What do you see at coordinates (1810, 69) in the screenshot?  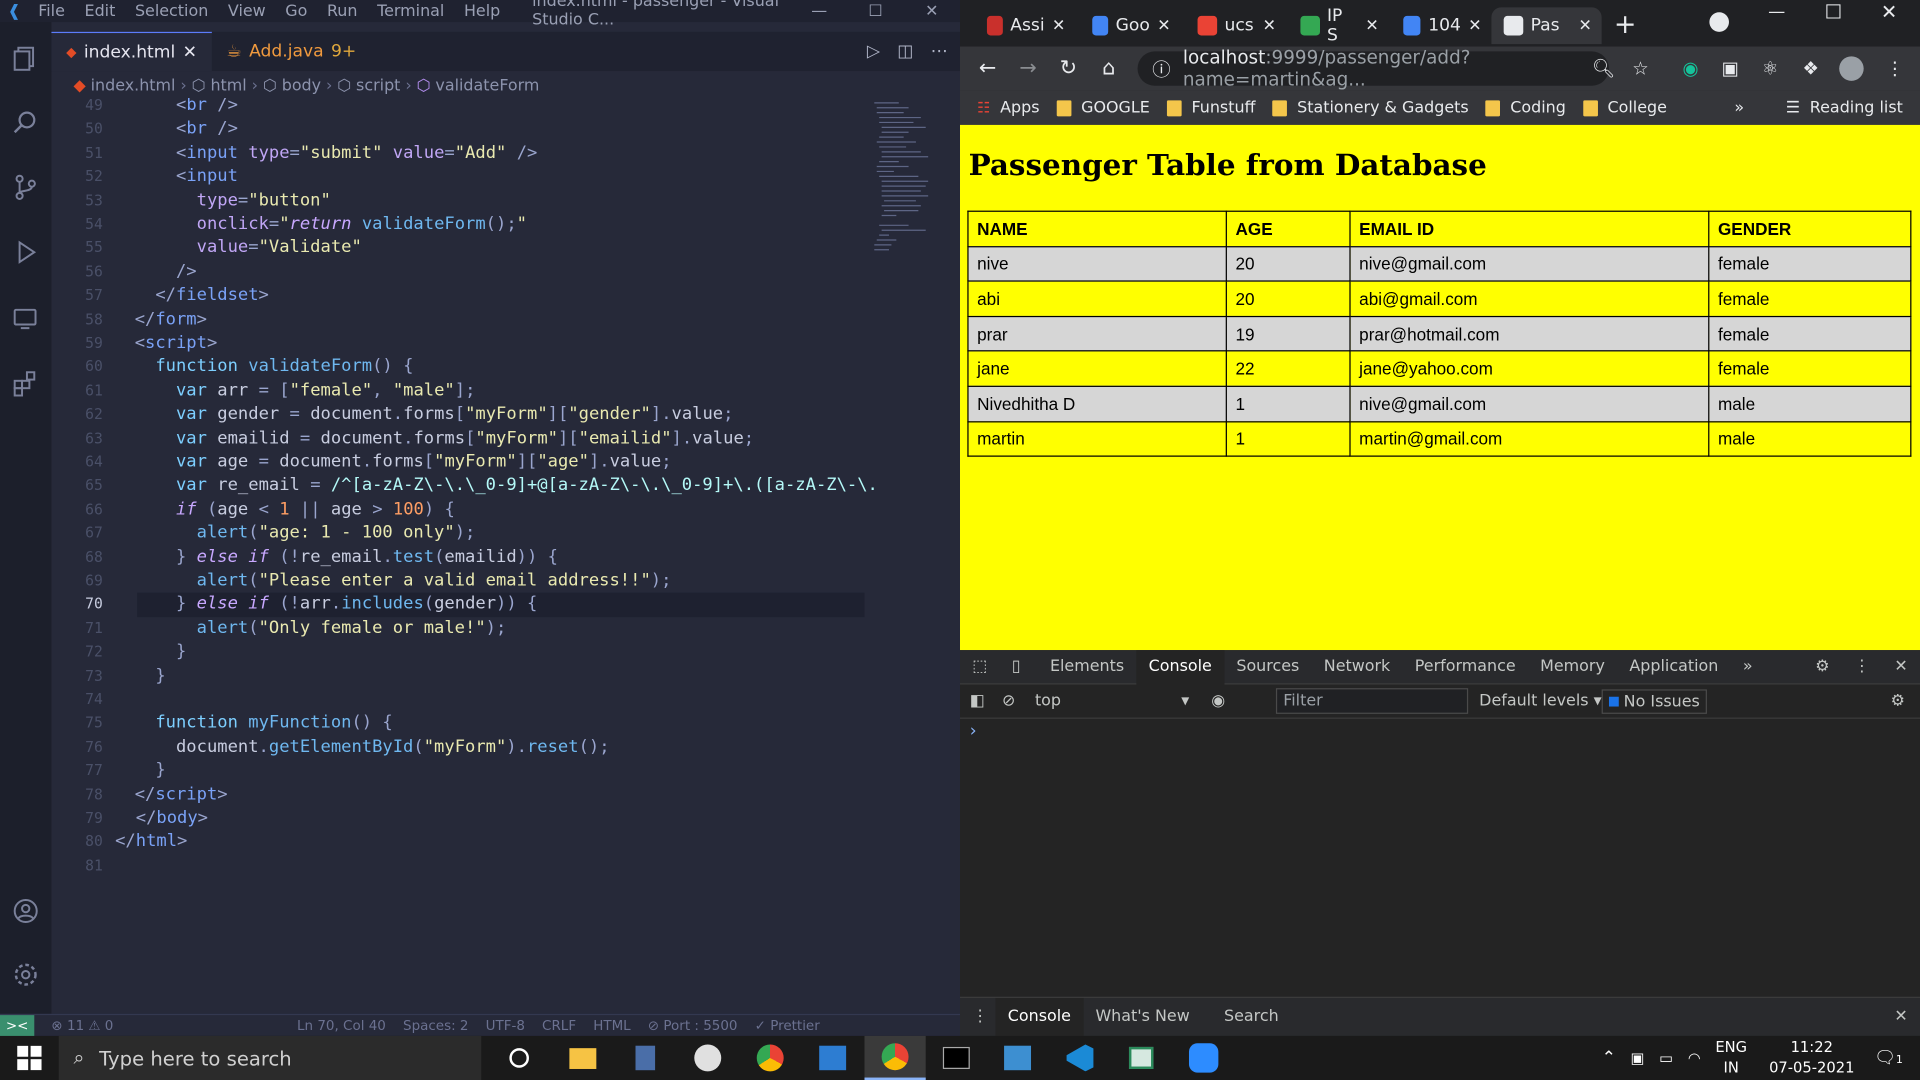 I see `extensions-puzzle-icon: ❖` at bounding box center [1810, 69].